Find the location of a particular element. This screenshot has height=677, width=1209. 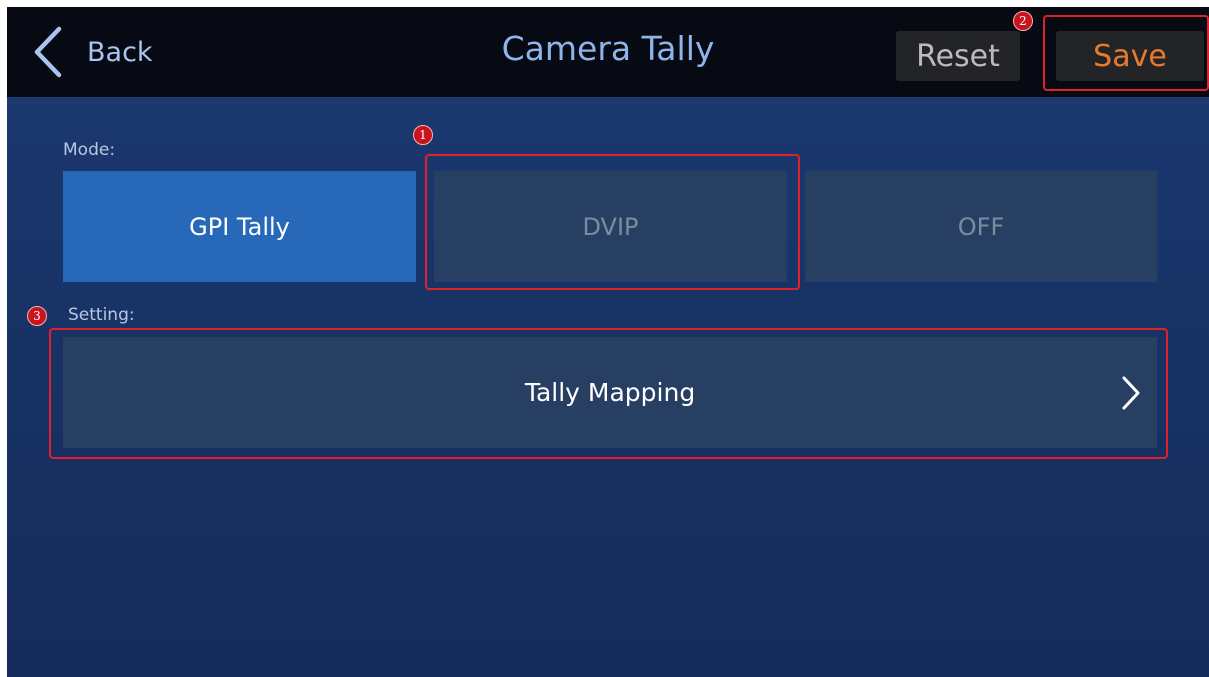

mode-option-label: GPI Tally is located at coordinates (239, 226).